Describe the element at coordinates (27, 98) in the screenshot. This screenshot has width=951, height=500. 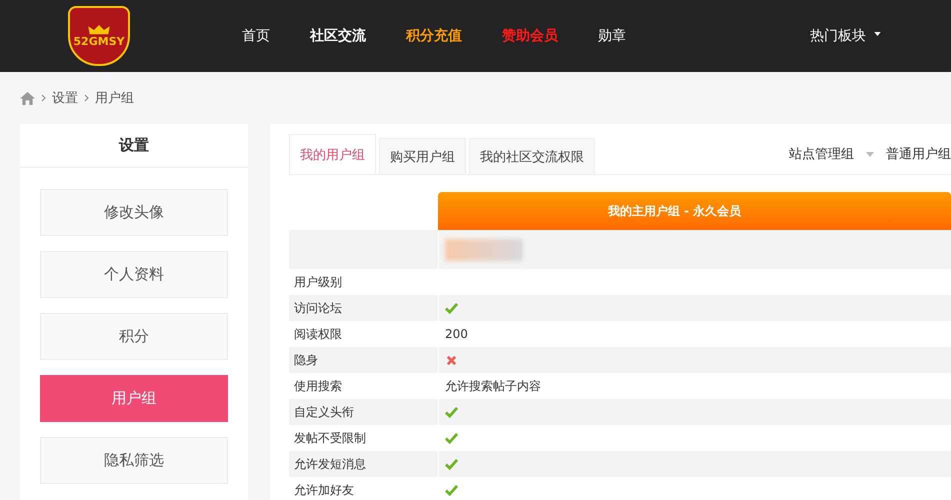
I see `home-icon` at that location.